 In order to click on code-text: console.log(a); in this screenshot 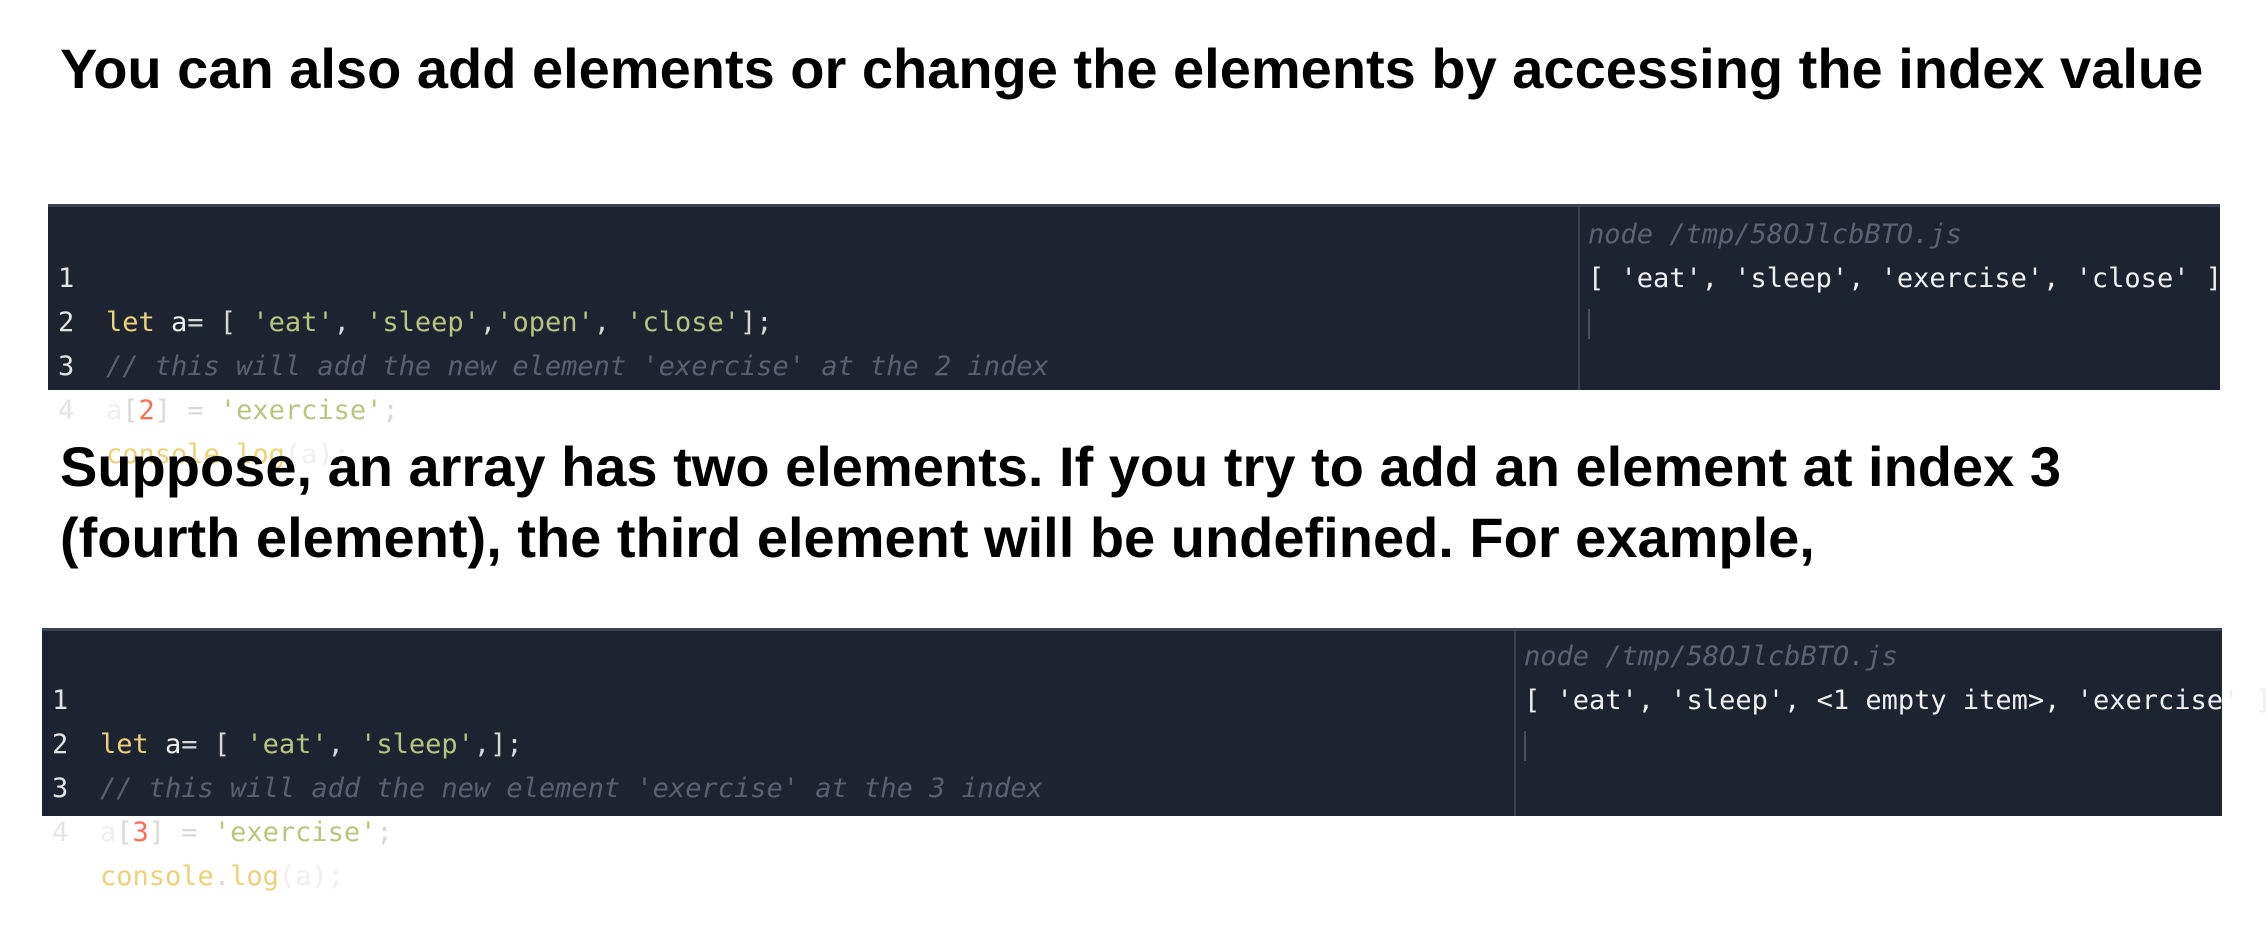, I will do `click(222, 876)`.